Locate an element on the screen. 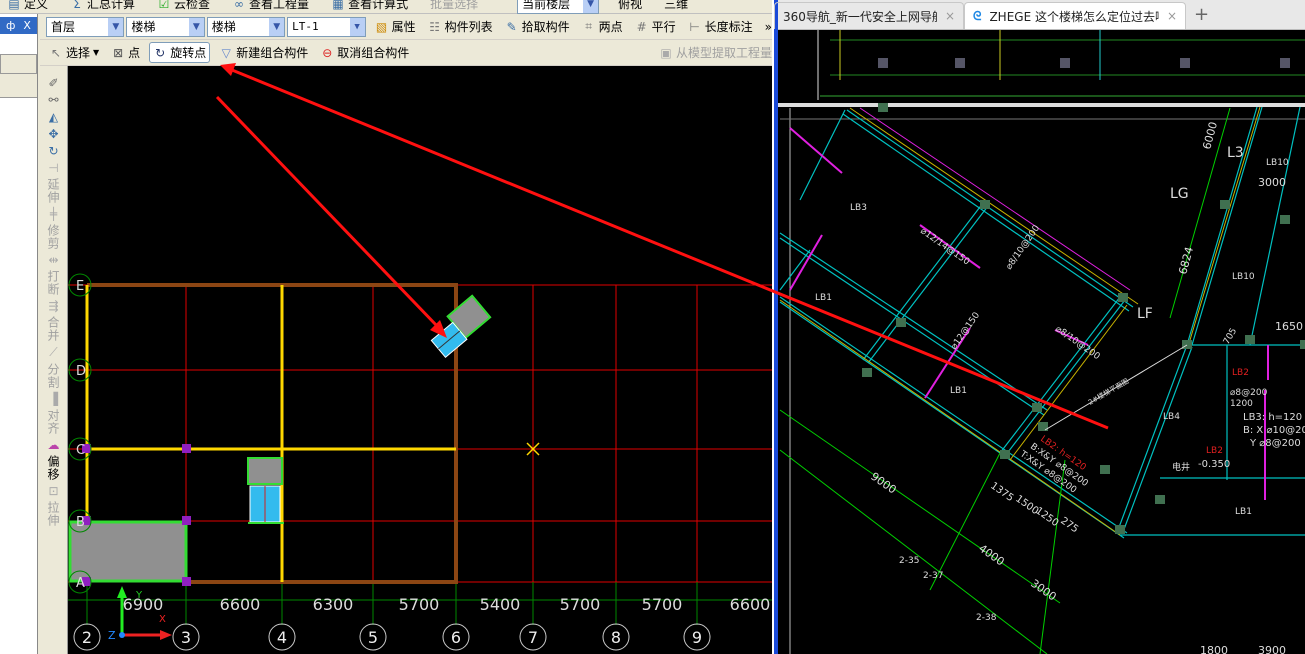  mirror-icon: ◭ is located at coordinates (54, 117).